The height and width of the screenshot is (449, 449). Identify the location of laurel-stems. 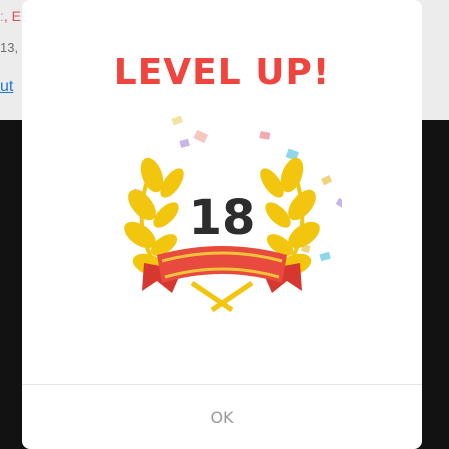
(222, 296).